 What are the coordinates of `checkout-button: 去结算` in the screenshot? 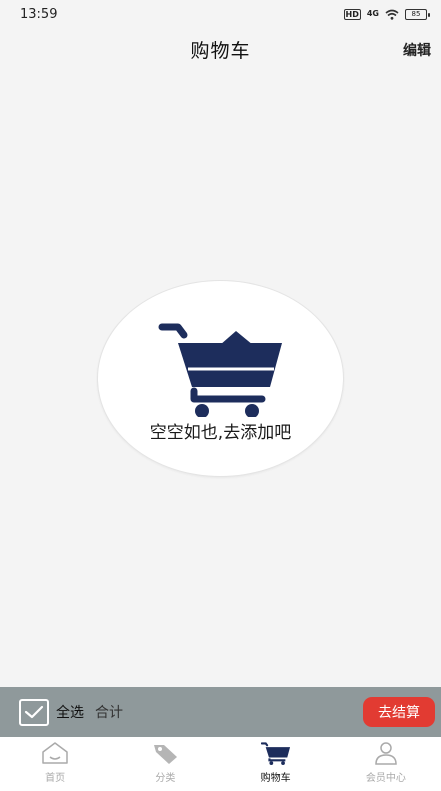 It's located at (399, 712).